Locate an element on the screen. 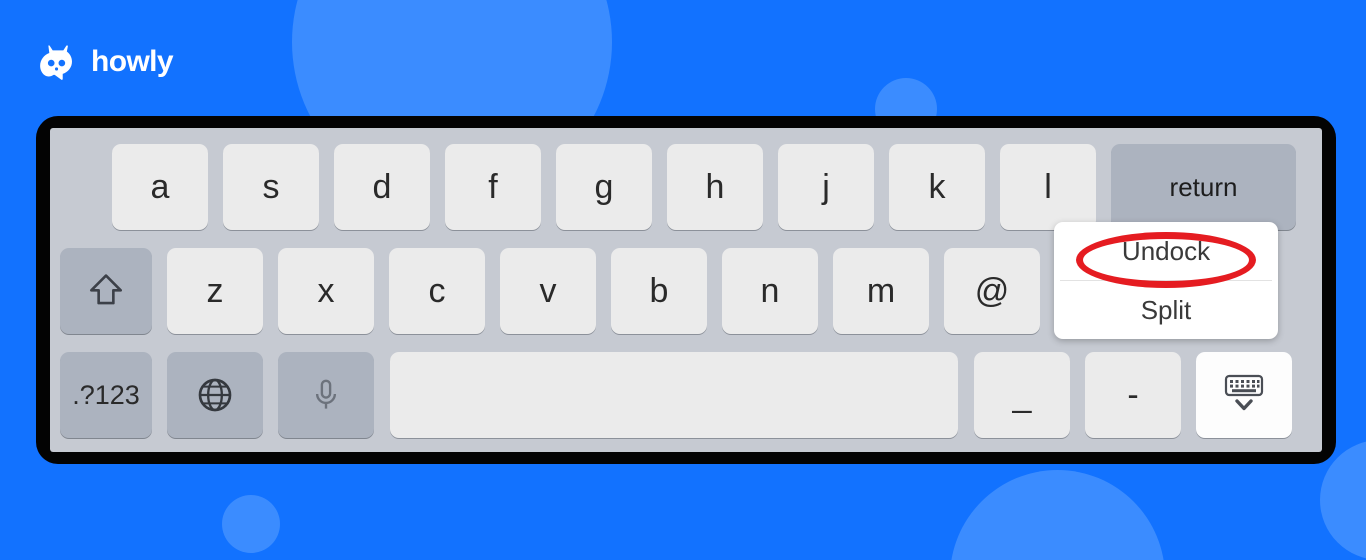 Image resolution: width=1366 pixels, height=560 pixels. key-dictation is located at coordinates (326, 395).